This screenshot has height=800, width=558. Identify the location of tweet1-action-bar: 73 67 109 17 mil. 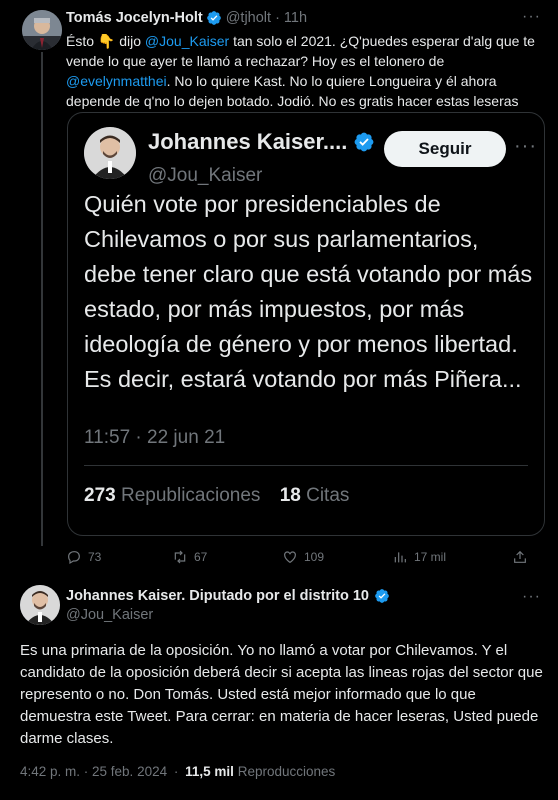
(301, 559).